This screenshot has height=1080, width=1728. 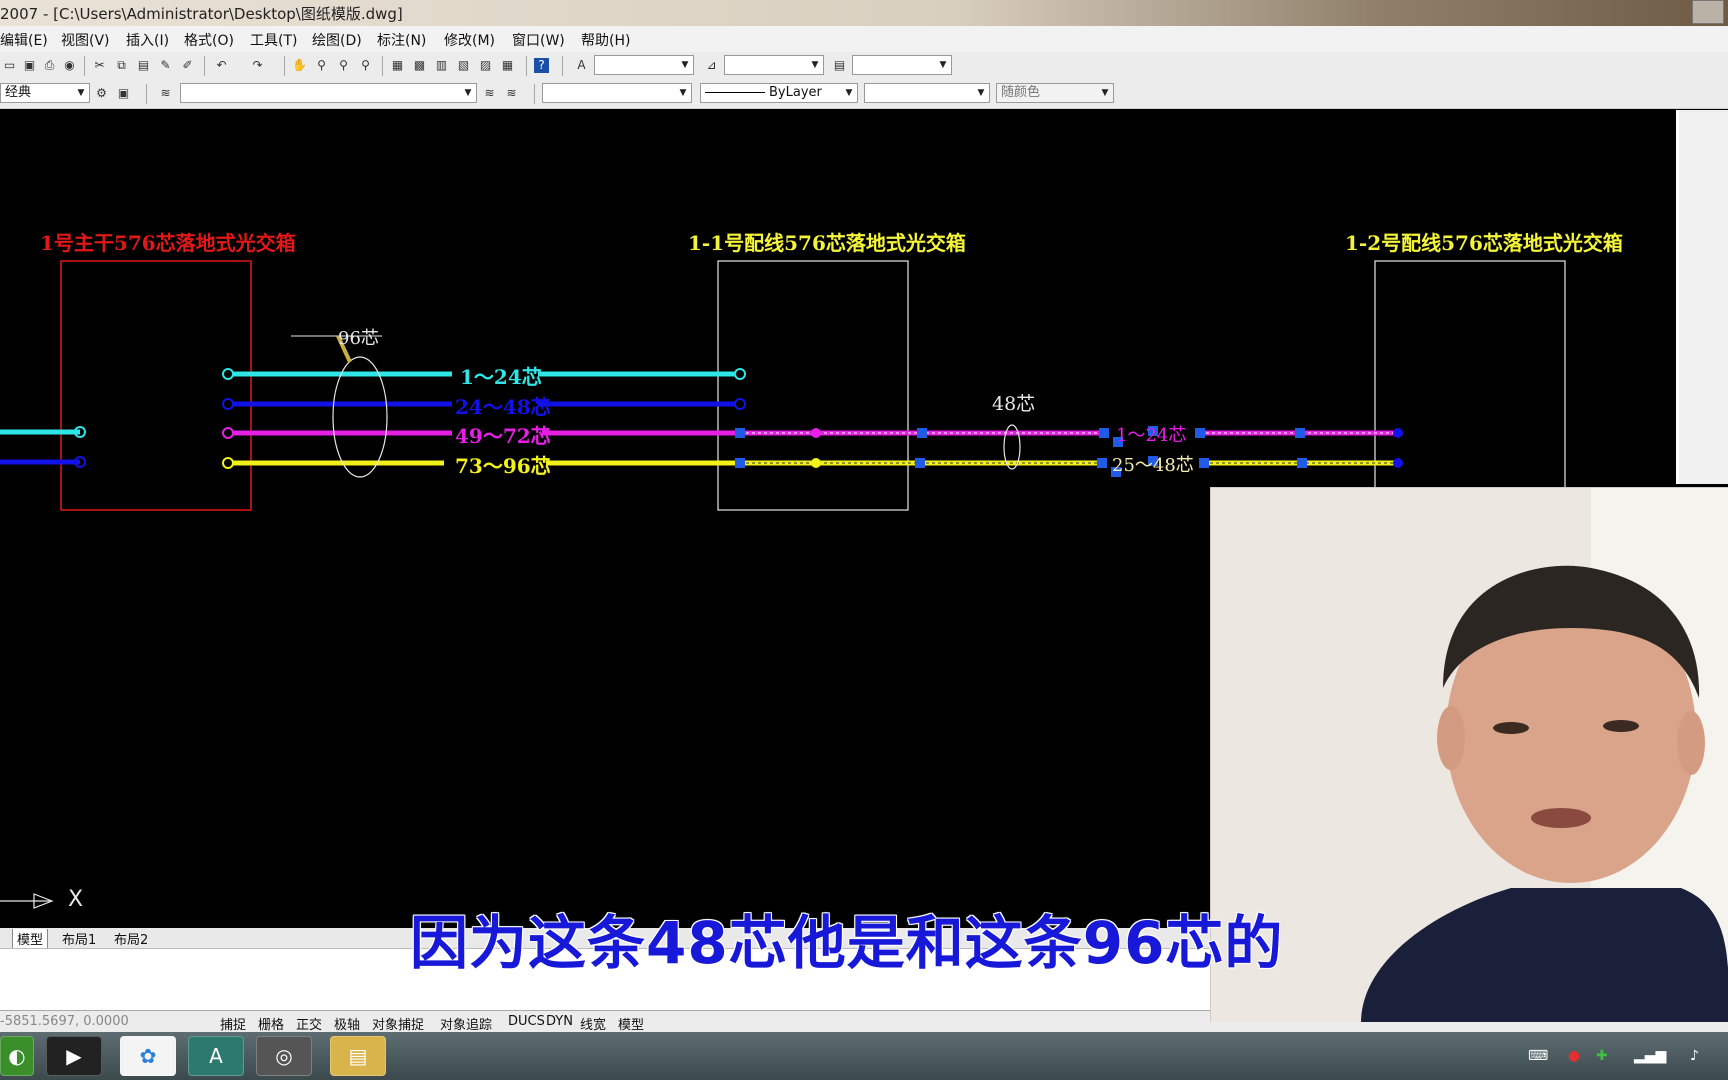 I want to click on block-editor-icon: ✐, so click(x=187, y=65).